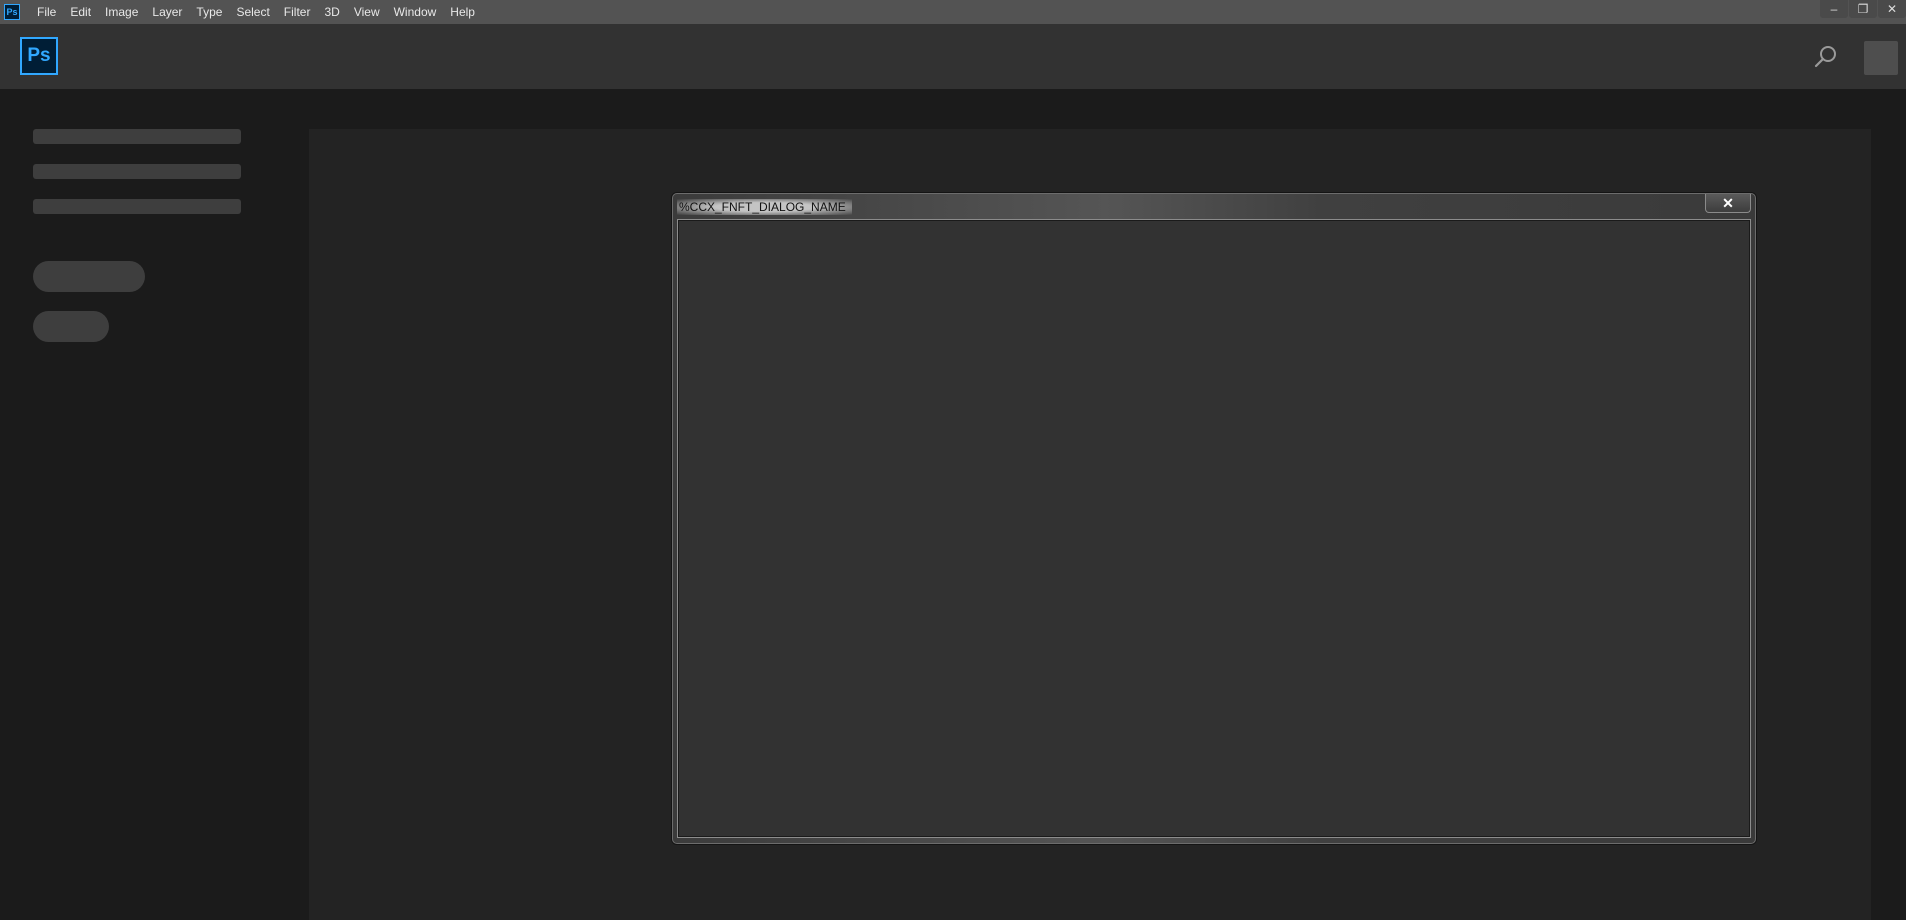 The height and width of the screenshot is (920, 1906). I want to click on menu-image: Image, so click(121, 12).